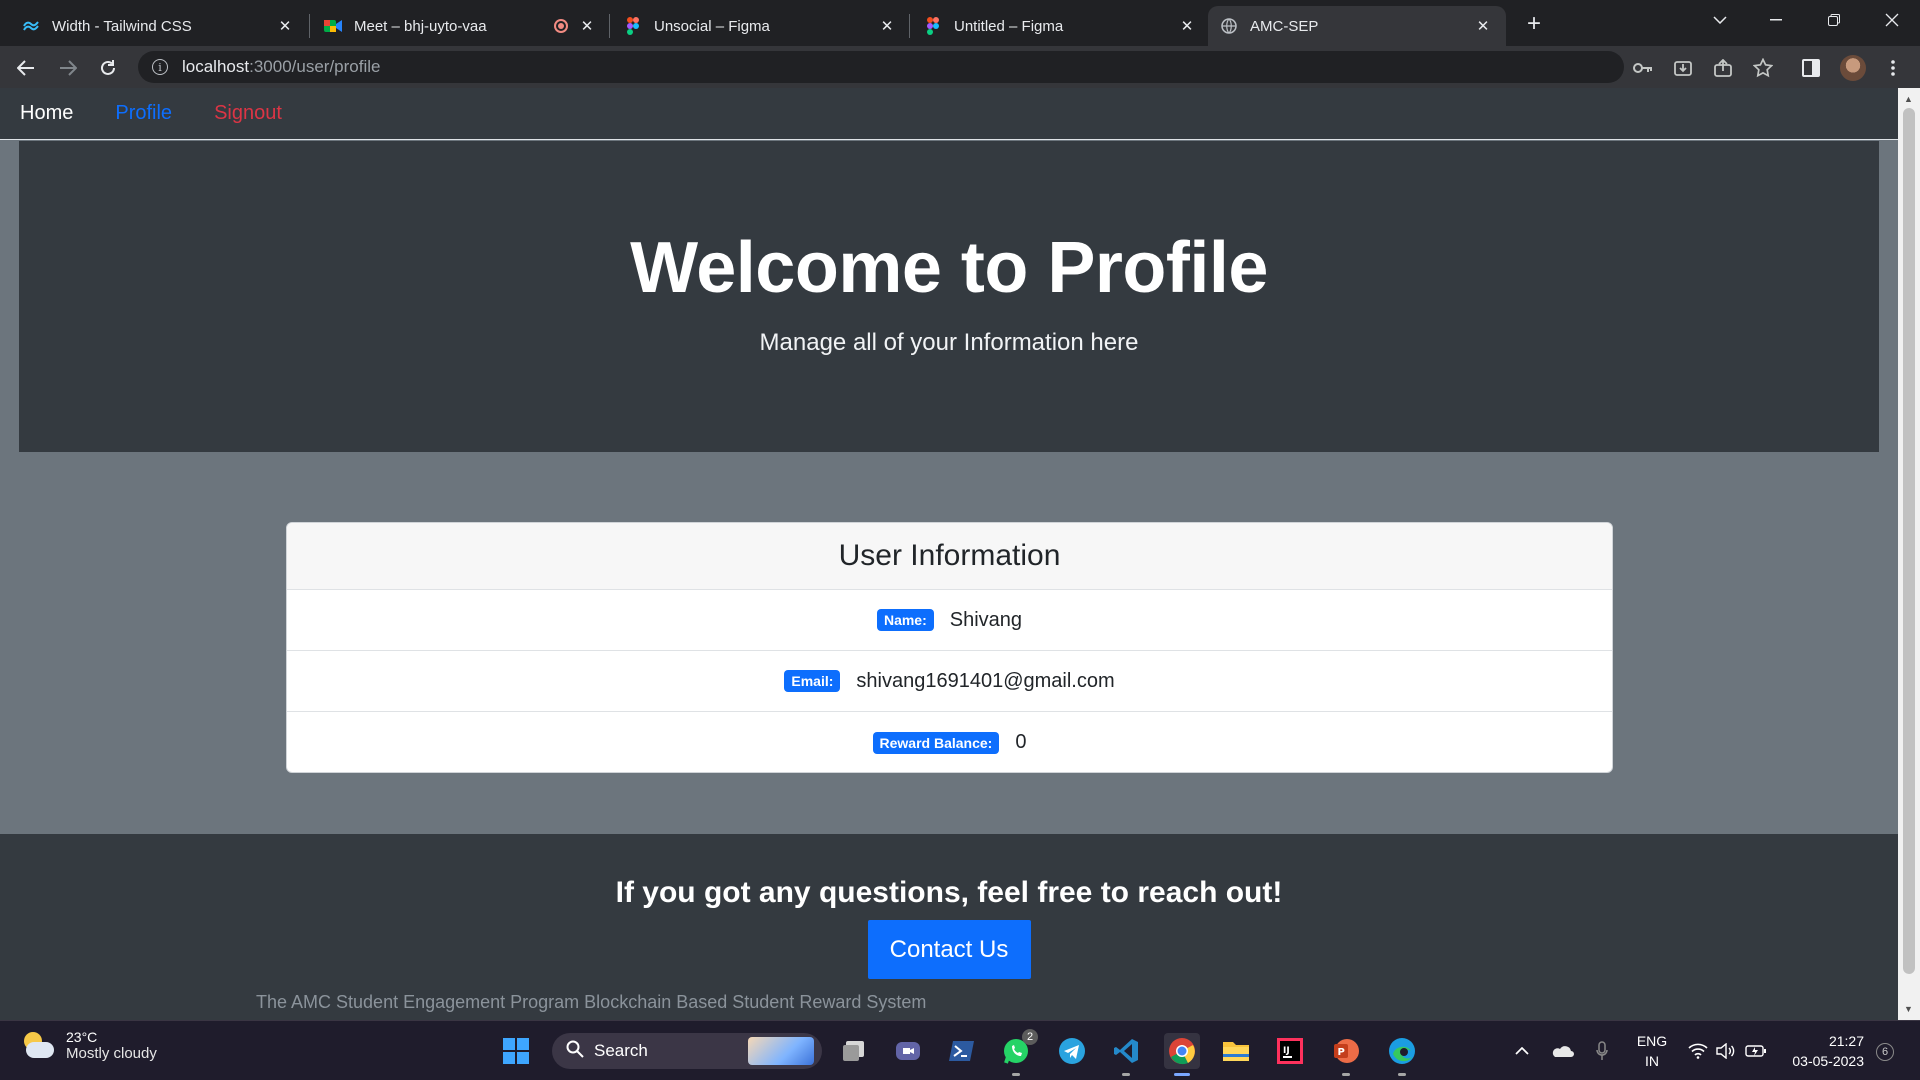  Describe the element at coordinates (1229, 26) in the screenshot. I see `globe-icon` at that location.